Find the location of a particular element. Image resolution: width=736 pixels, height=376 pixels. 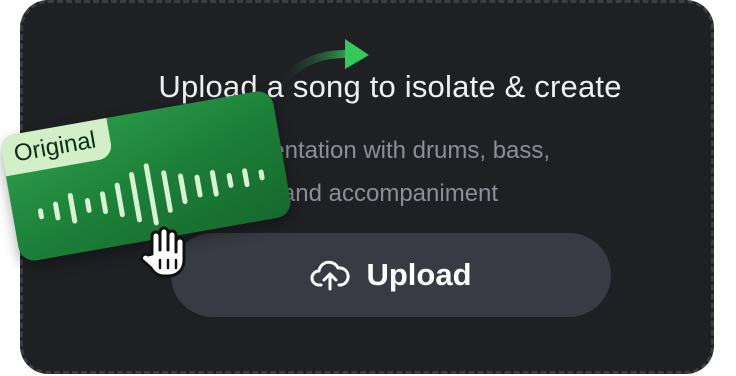

cloud-upload-icon is located at coordinates (330, 275).